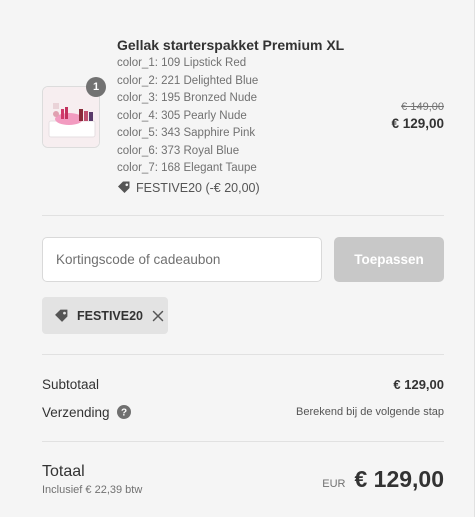 The height and width of the screenshot is (517, 475). I want to click on variant-option: color_7: 168 Elegant Taupe, so click(187, 168).